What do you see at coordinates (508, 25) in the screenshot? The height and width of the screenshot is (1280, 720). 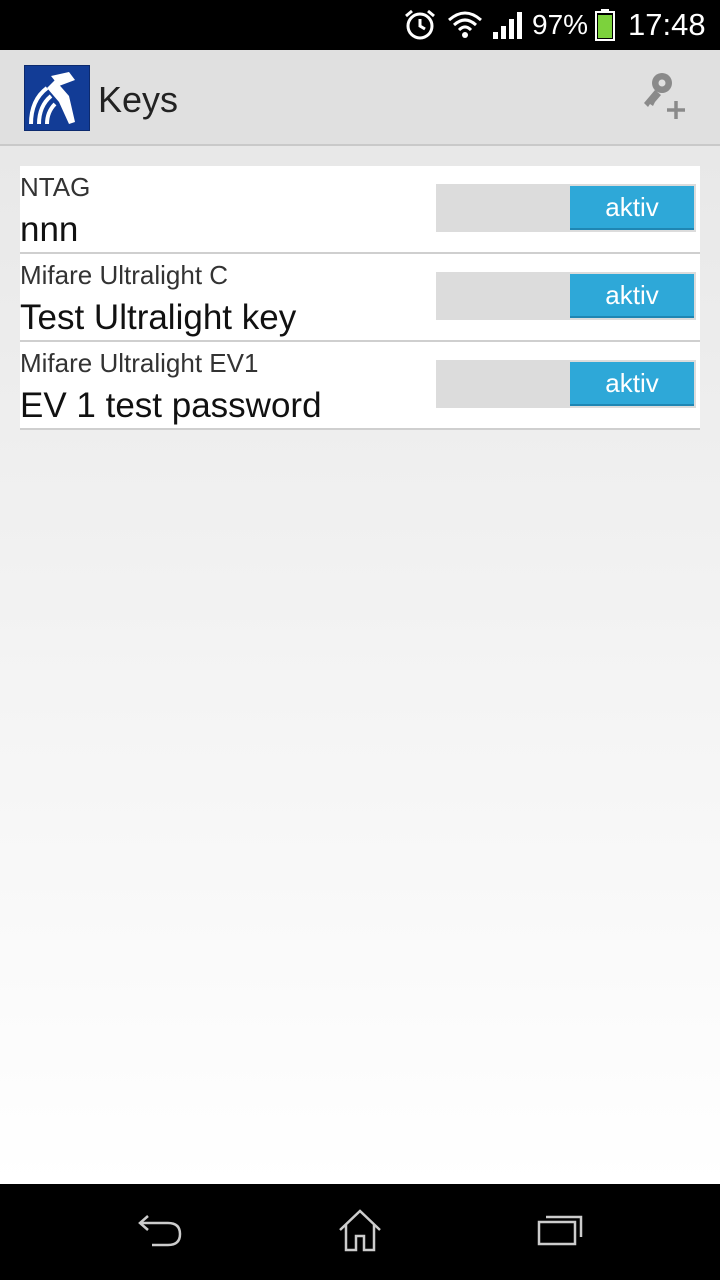 I see `signal-icon` at bounding box center [508, 25].